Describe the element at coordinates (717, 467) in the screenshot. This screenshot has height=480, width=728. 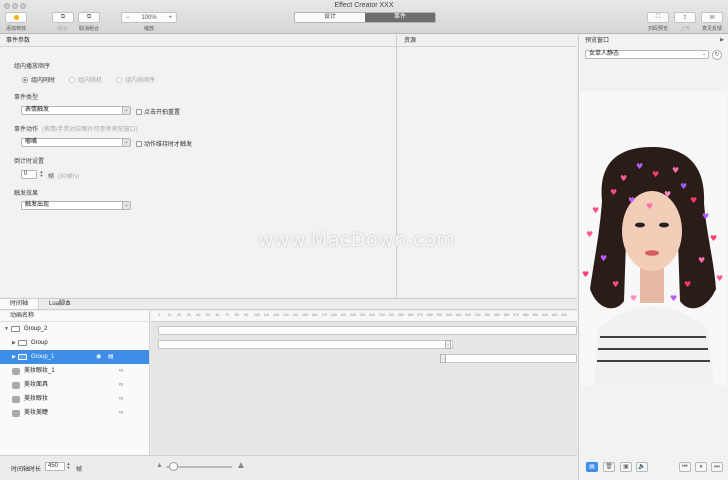
I see `skip-forward-icon: ⏭` at that location.